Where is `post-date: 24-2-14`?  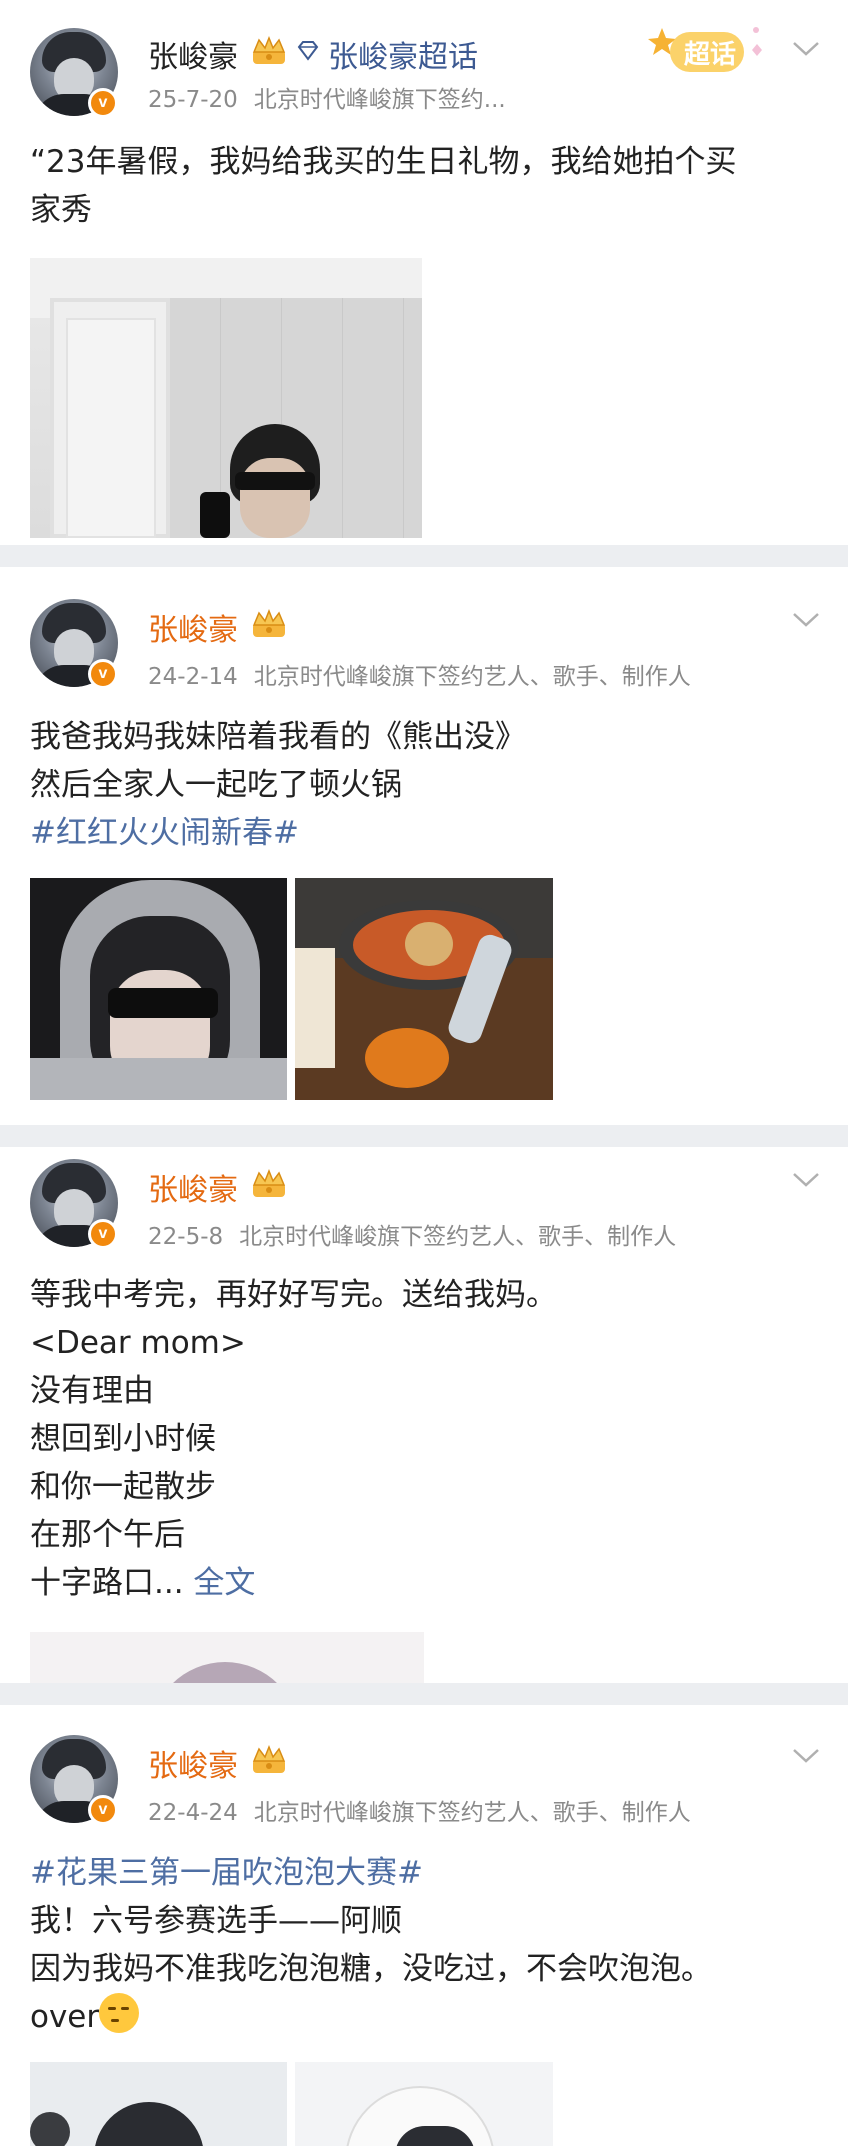 post-date: 24-2-14 is located at coordinates (193, 677).